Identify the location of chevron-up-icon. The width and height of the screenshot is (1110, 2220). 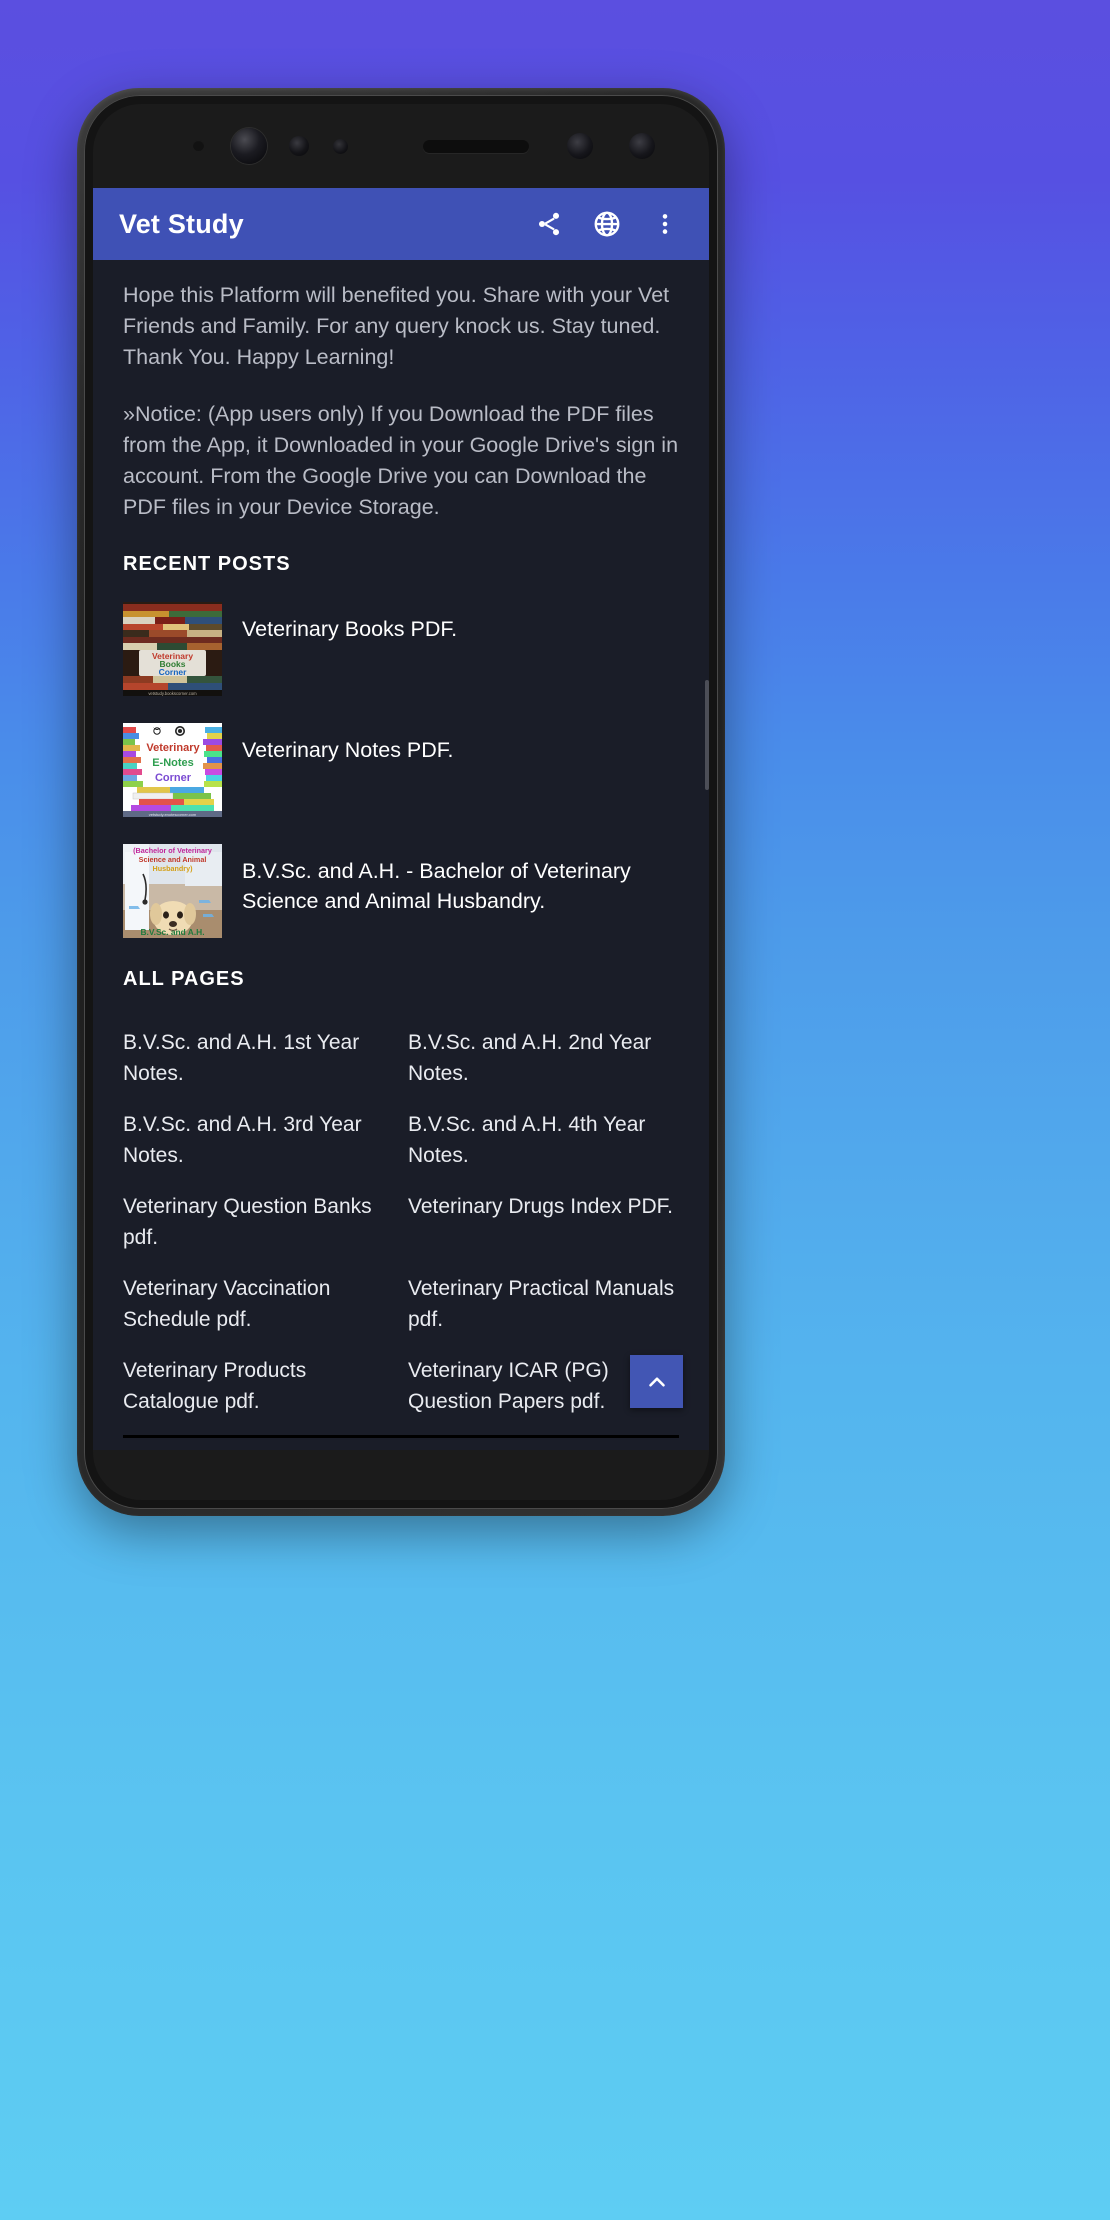
(656, 1381).